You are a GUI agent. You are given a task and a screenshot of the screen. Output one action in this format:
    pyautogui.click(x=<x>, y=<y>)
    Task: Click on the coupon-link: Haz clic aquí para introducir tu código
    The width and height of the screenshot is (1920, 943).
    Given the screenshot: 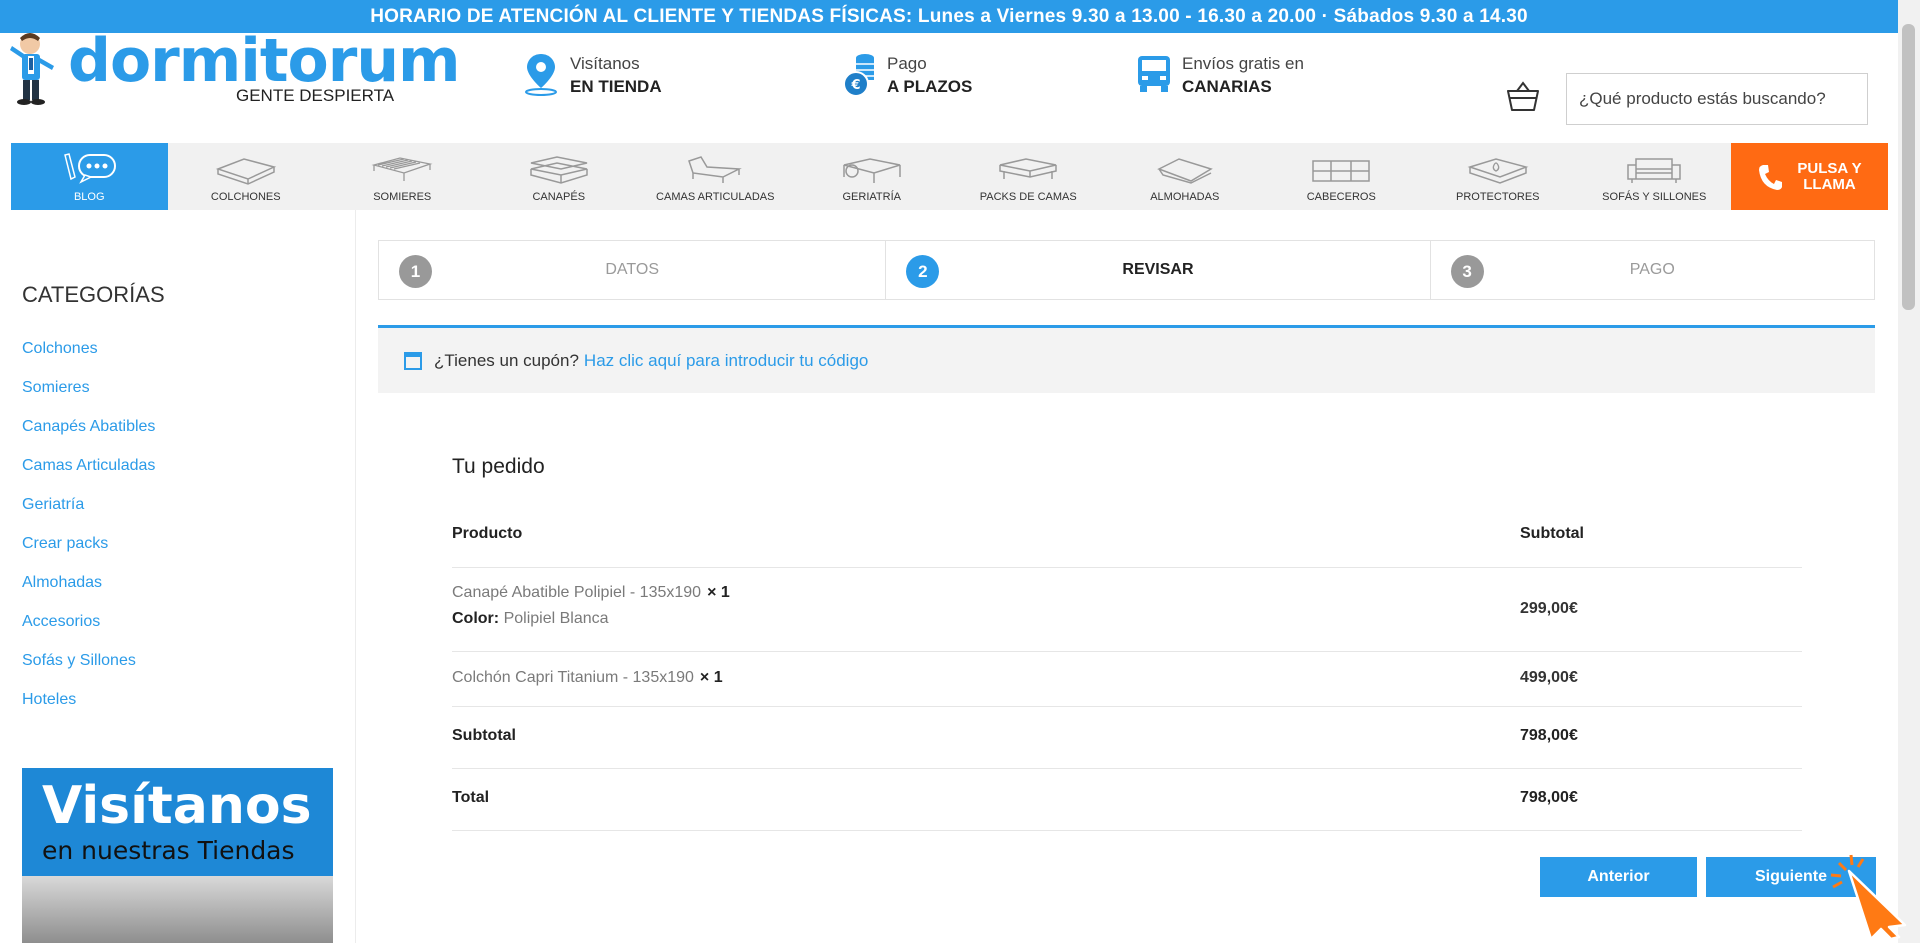 What is the action you would take?
    pyautogui.click(x=726, y=361)
    